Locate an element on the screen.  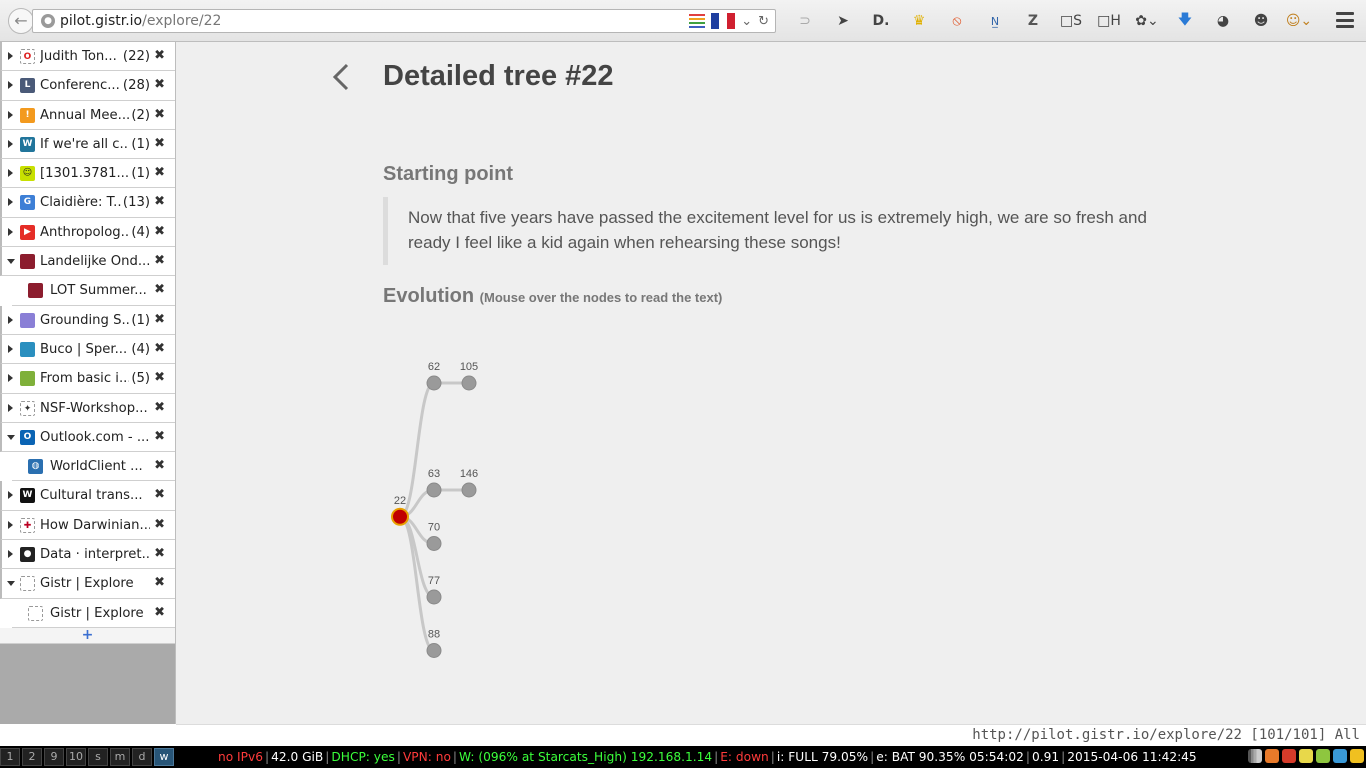
sync-icon: ◕ is located at coordinates (1223, 21).